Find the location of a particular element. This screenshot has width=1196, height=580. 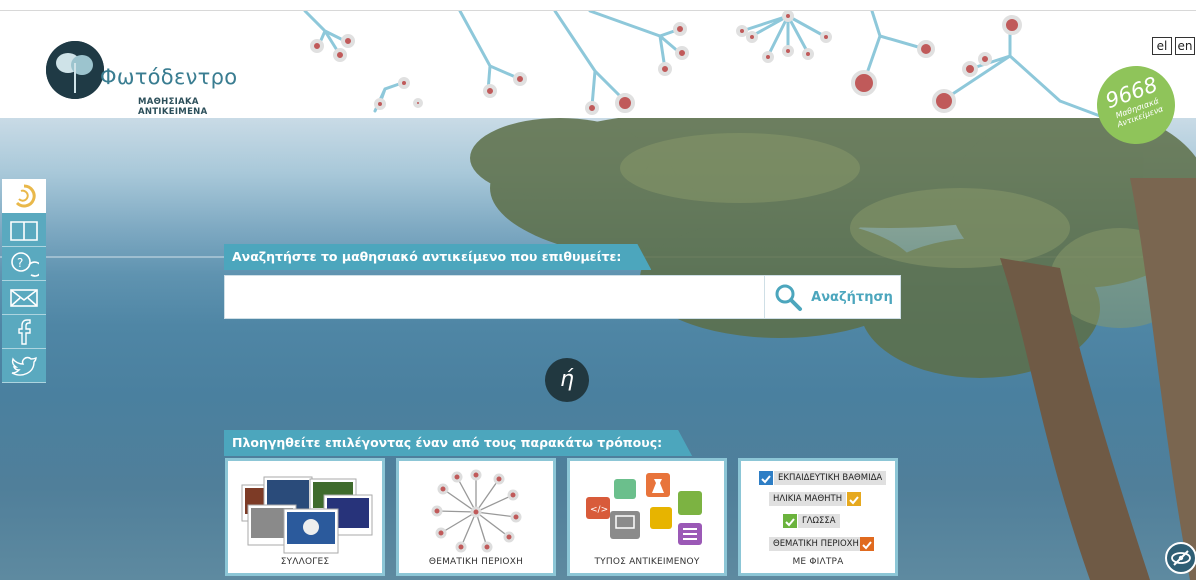

filter-language: ΓΛΩΣΣΑ is located at coordinates (819, 521).